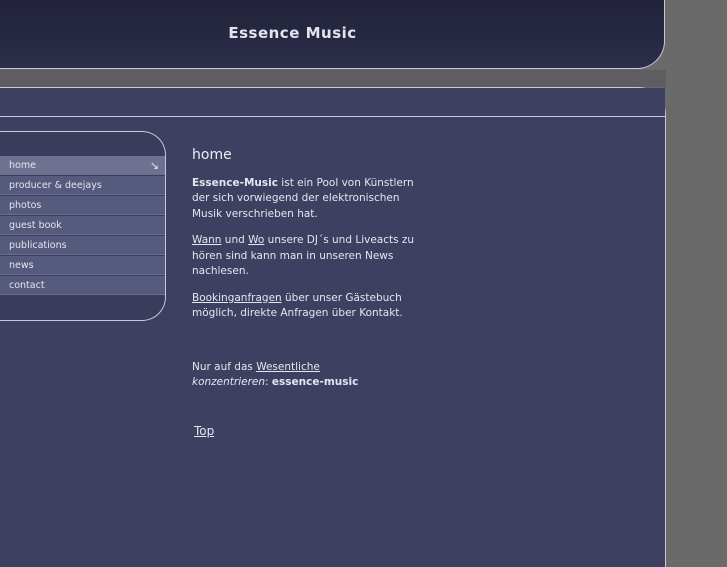 Image resolution: width=727 pixels, height=567 pixels. What do you see at coordinates (154, 165) in the screenshot?
I see `arrow-down-right-icon: ↘` at bounding box center [154, 165].